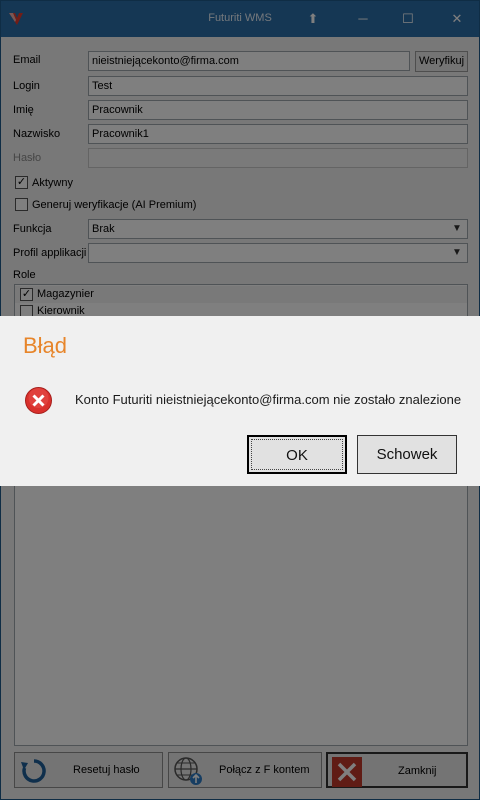 The height and width of the screenshot is (800, 480). I want to click on ok-button: OK, so click(297, 454).